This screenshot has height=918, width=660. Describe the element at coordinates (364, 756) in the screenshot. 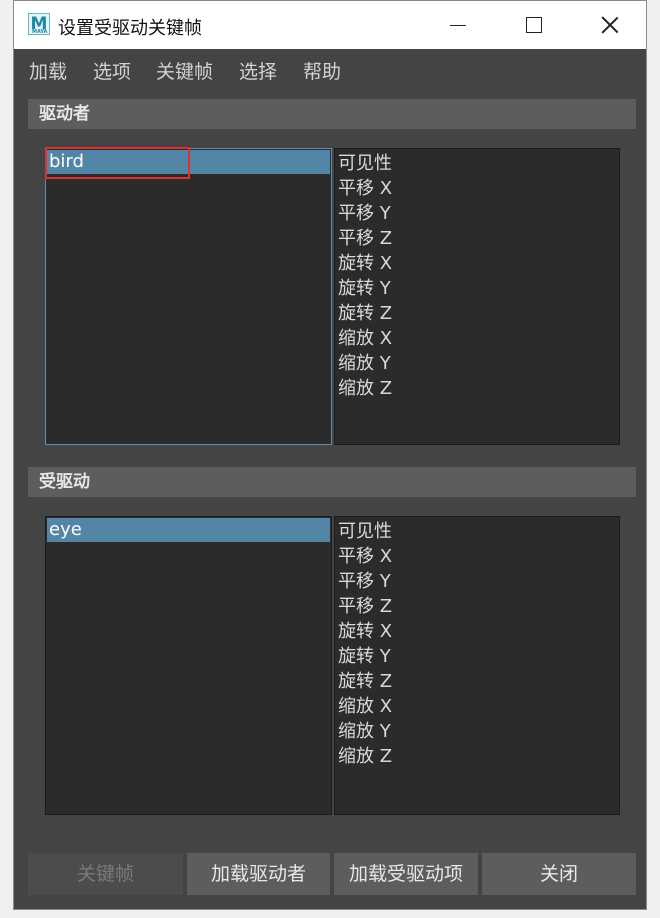

I see `driven-attr-scale-z: 缩放 Z` at that location.